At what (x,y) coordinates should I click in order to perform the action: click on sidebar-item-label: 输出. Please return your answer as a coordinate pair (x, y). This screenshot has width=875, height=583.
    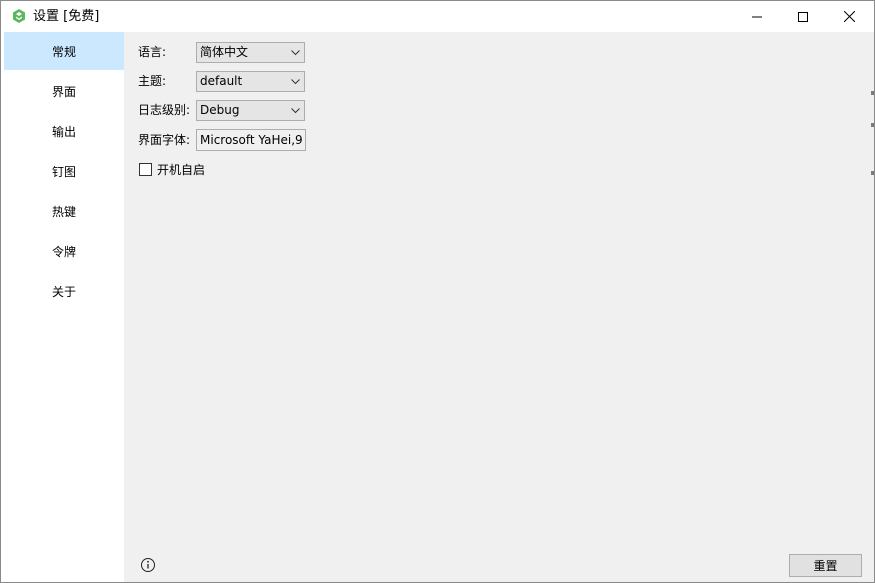
    Looking at the image, I should click on (63, 131).